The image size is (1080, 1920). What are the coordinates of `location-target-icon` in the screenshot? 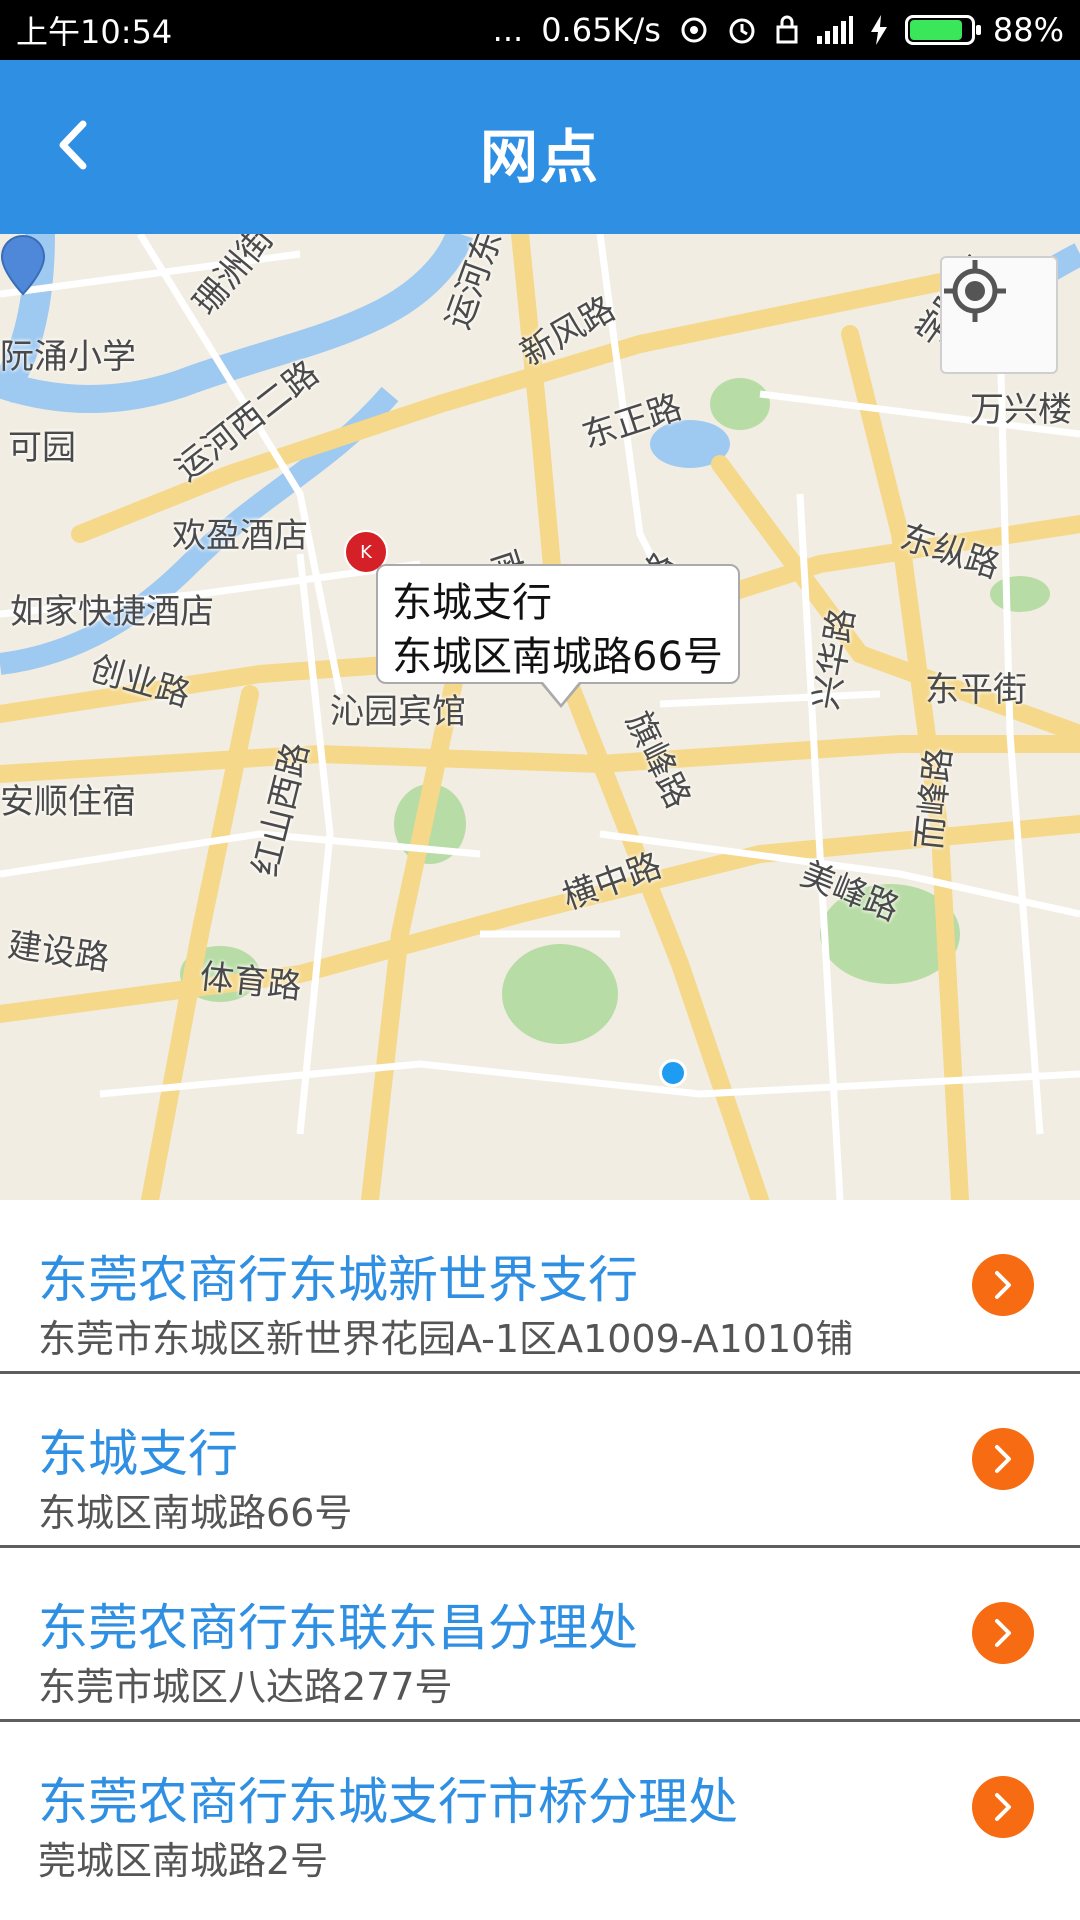 It's located at (975, 291).